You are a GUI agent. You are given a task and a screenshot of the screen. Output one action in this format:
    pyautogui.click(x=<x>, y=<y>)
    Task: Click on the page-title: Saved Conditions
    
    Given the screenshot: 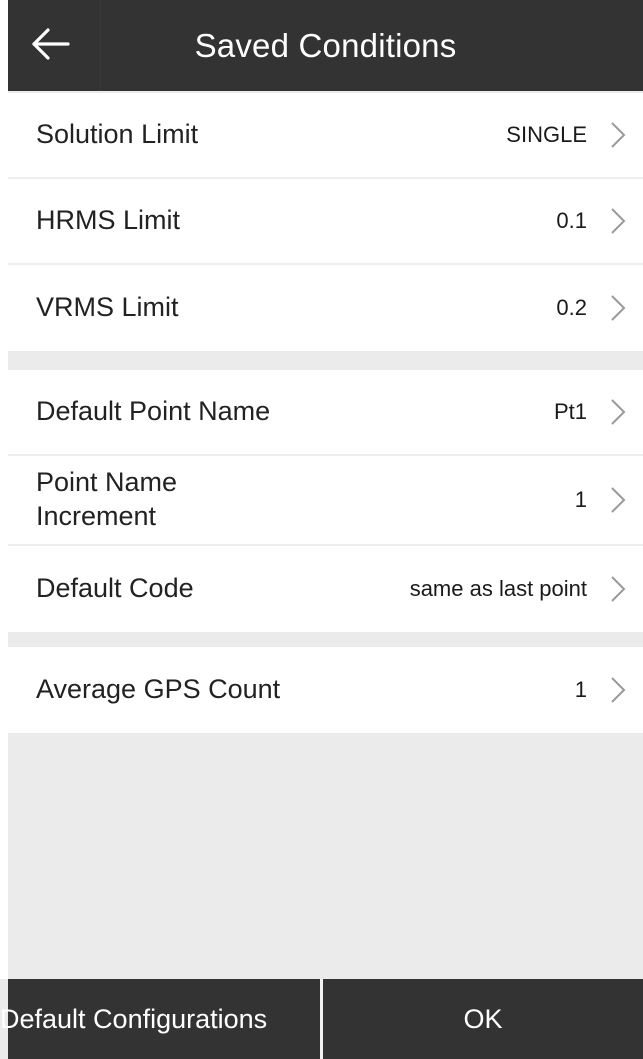 What is the action you would take?
    pyautogui.click(x=325, y=45)
    